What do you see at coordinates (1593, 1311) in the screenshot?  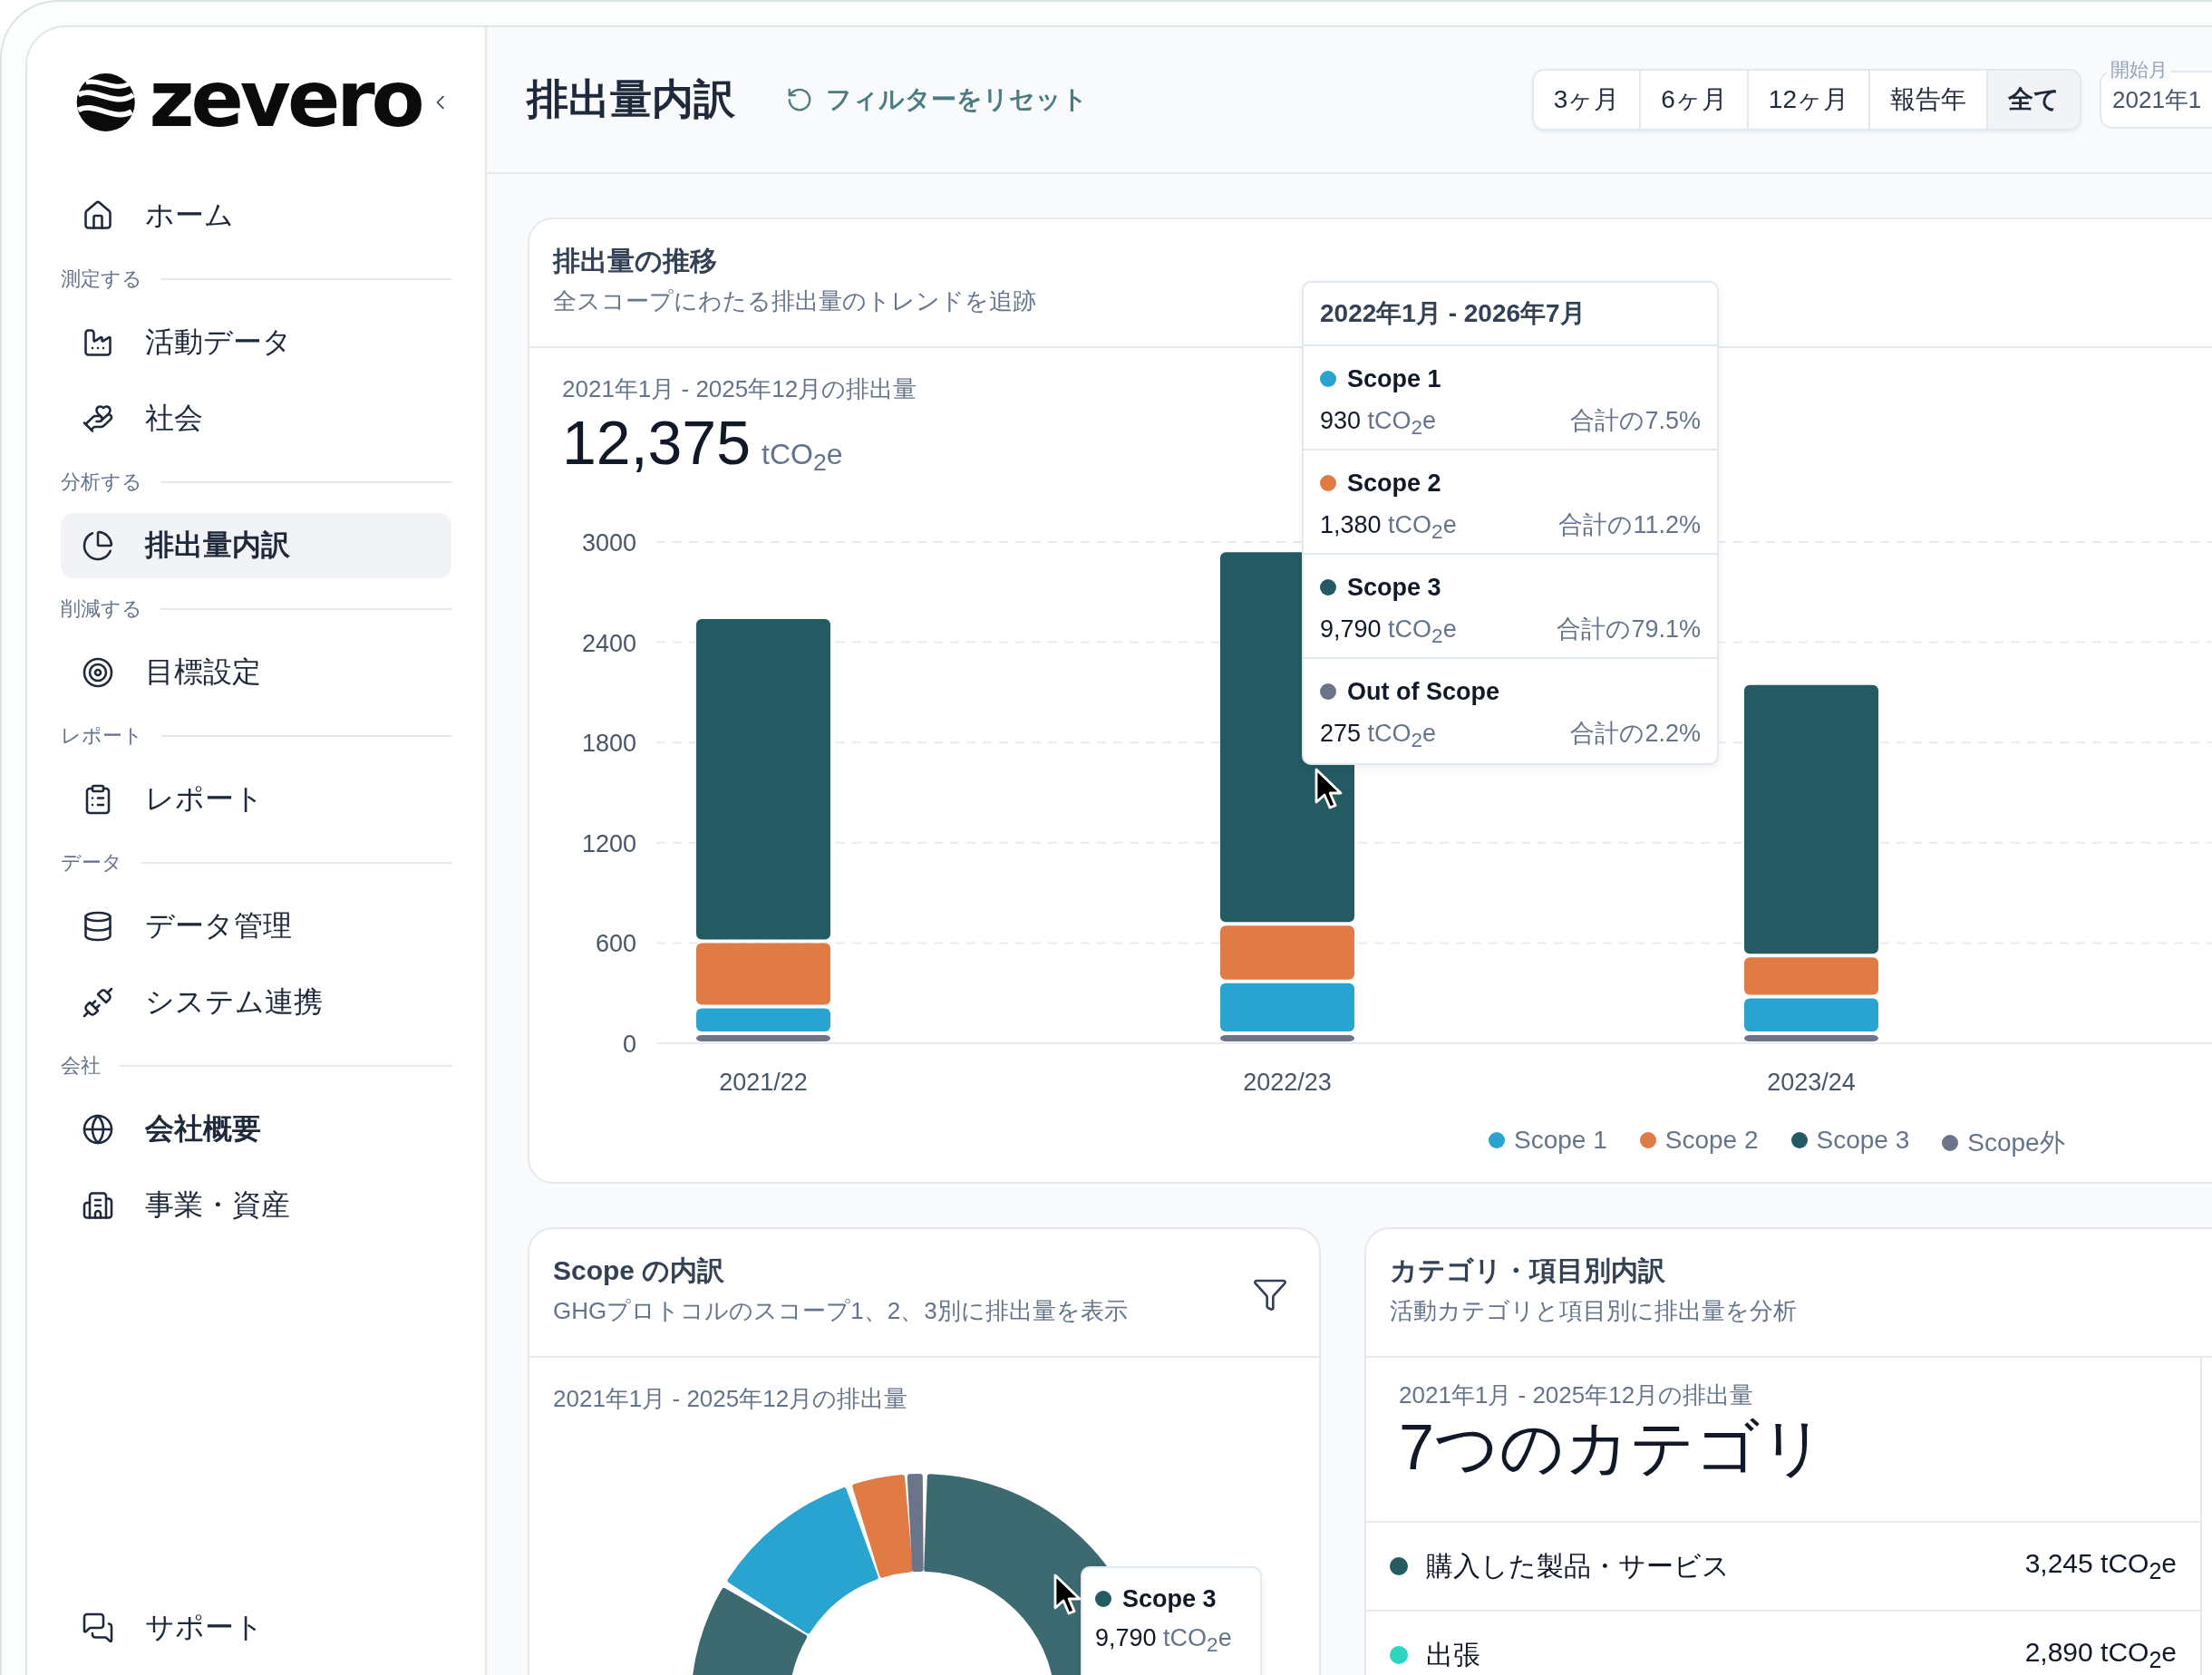 I see `card-subtitle: 活動カテゴリと項目別に排出量を分析` at bounding box center [1593, 1311].